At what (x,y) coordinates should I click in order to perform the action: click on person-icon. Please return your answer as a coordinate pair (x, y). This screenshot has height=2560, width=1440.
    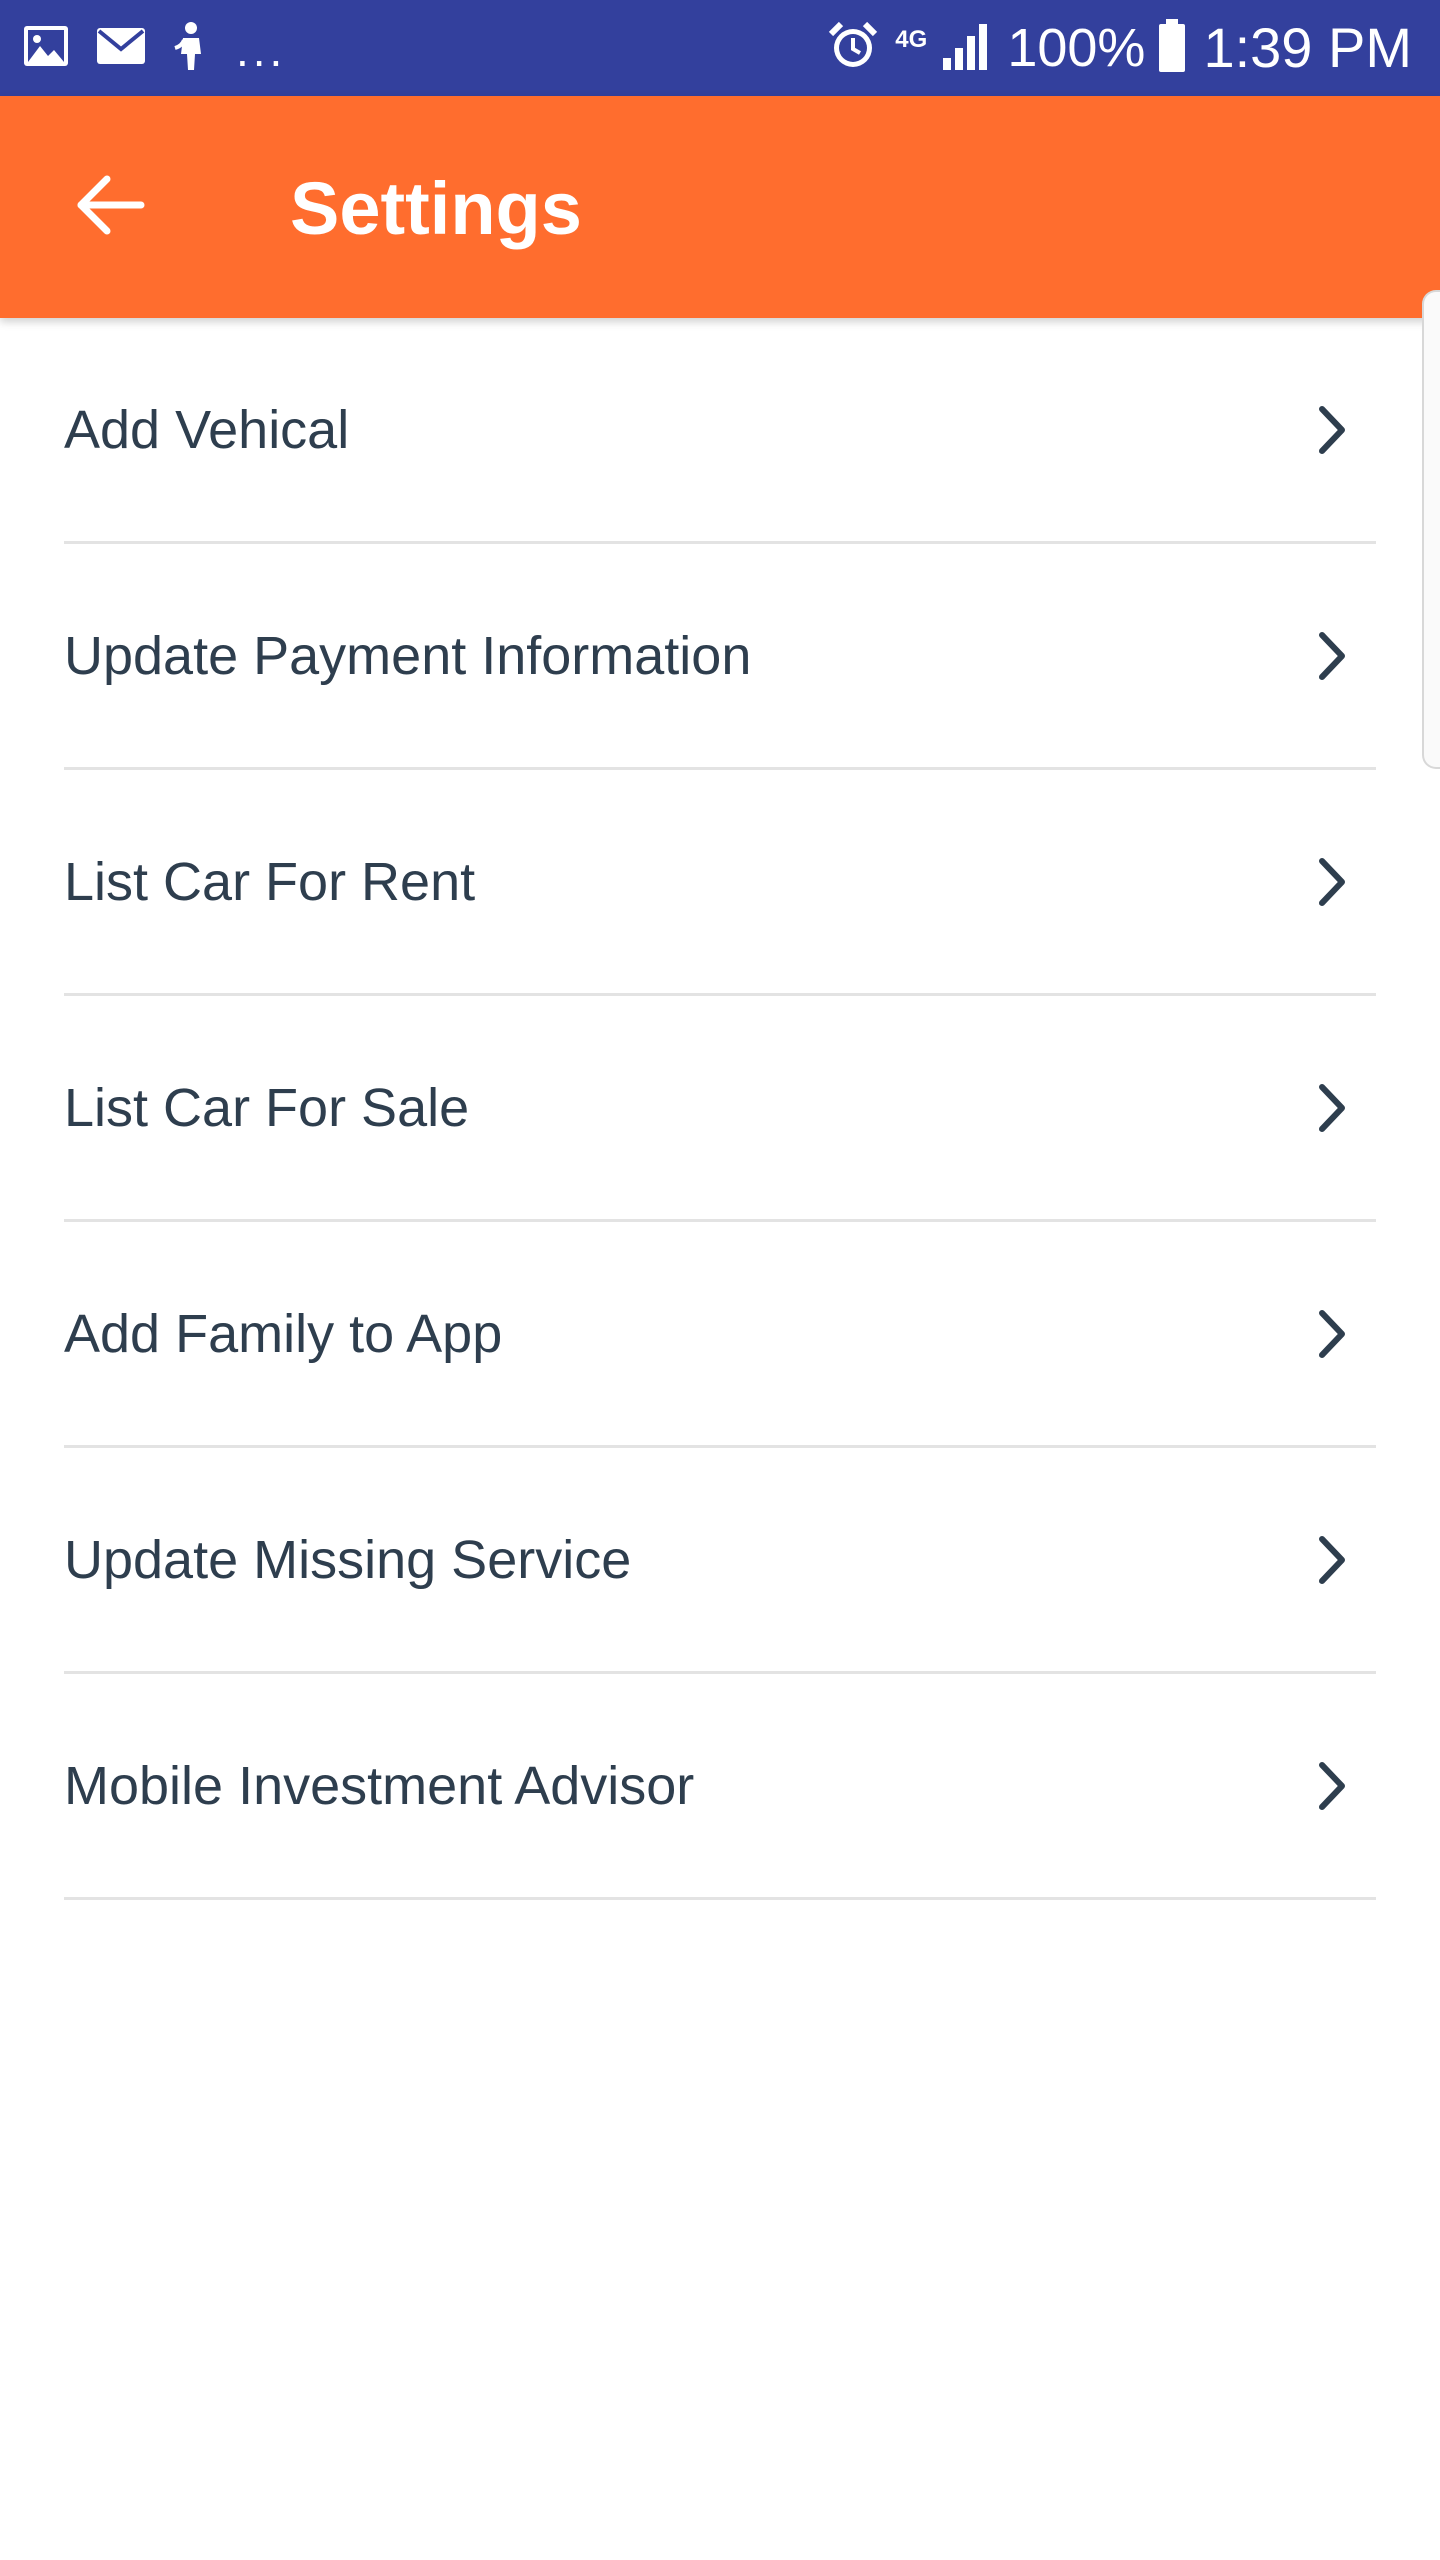
    Looking at the image, I should click on (191, 48).